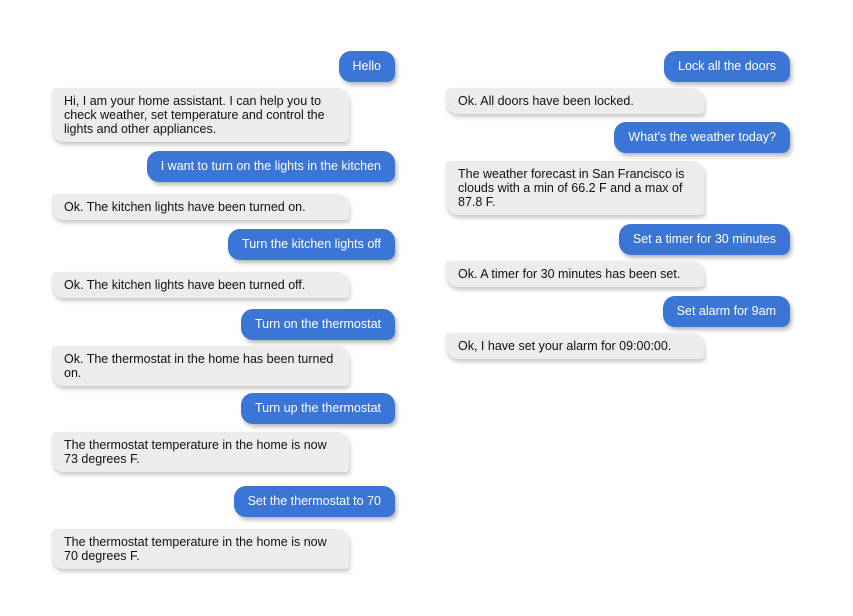 The image size is (853, 616). I want to click on bot-message: Ok. All doors have been locked., so click(575, 101).